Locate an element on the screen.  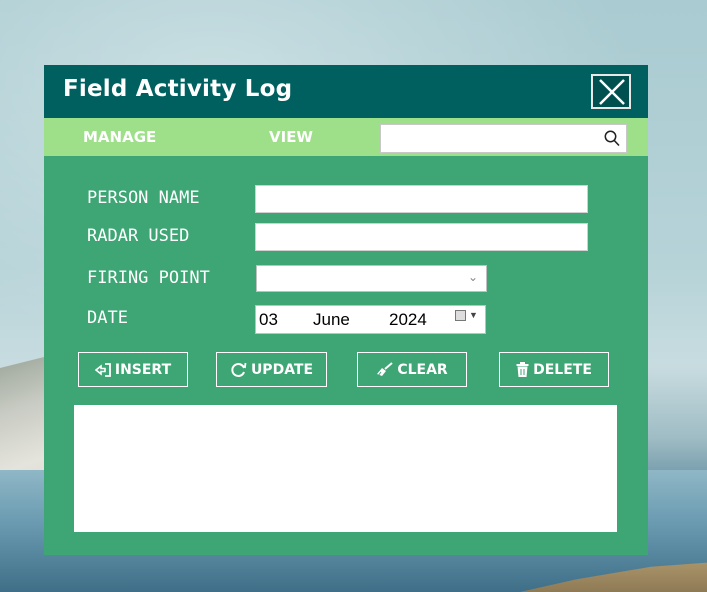
chevron-down-icon: ⌄ is located at coordinates (472, 277).